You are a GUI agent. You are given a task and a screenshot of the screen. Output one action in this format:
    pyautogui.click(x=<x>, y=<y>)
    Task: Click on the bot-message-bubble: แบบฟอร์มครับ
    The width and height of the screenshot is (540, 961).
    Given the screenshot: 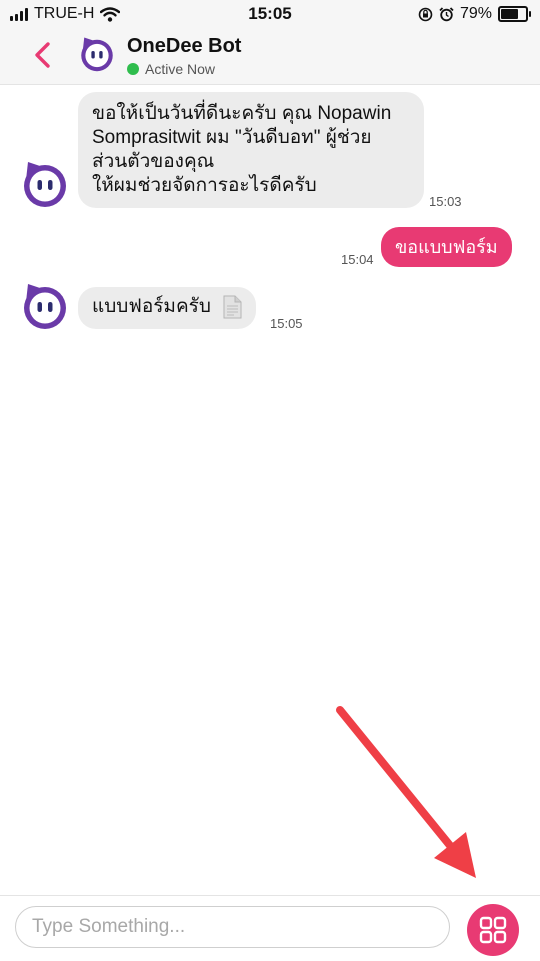 What is the action you would take?
    pyautogui.click(x=167, y=308)
    